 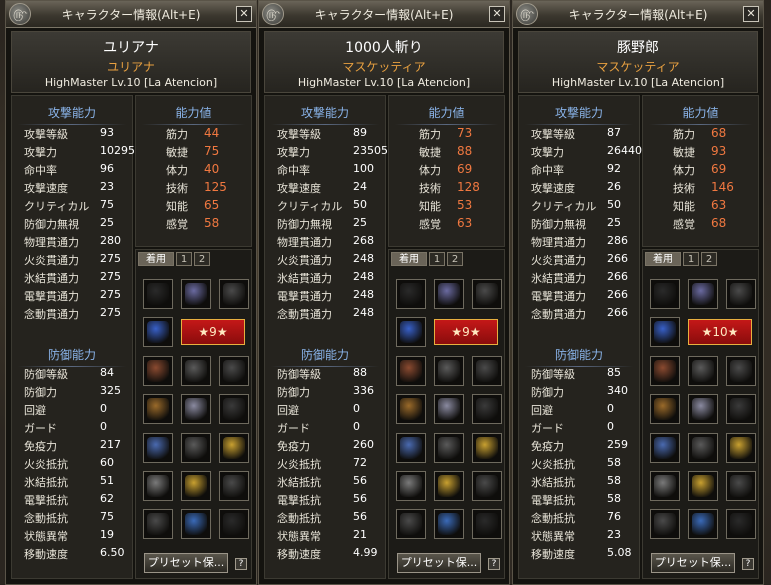 I want to click on title-badge: ★10★, so click(x=720, y=332).